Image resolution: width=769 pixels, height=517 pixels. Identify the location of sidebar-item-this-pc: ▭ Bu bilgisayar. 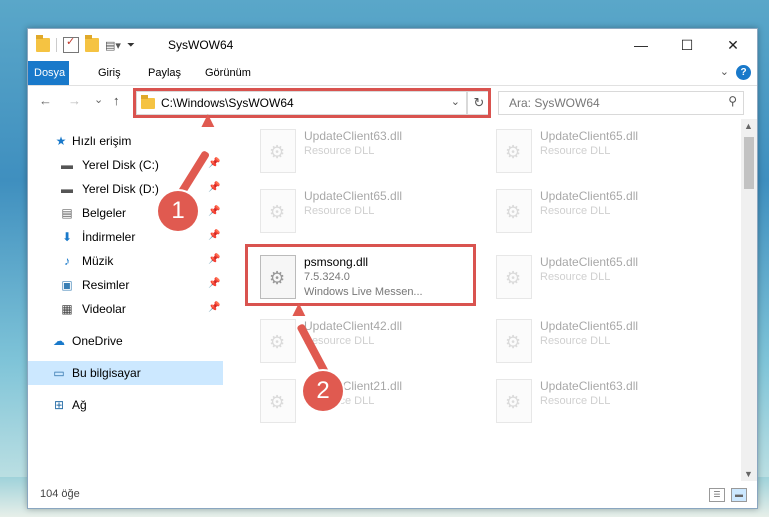
(125, 373).